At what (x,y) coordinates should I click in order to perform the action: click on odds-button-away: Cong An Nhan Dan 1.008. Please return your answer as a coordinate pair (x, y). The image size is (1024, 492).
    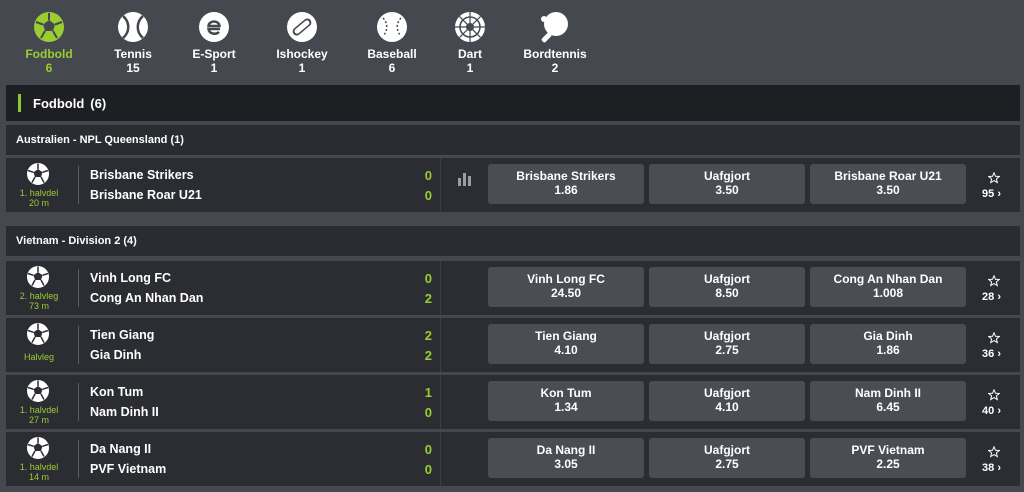
    Looking at the image, I should click on (888, 287).